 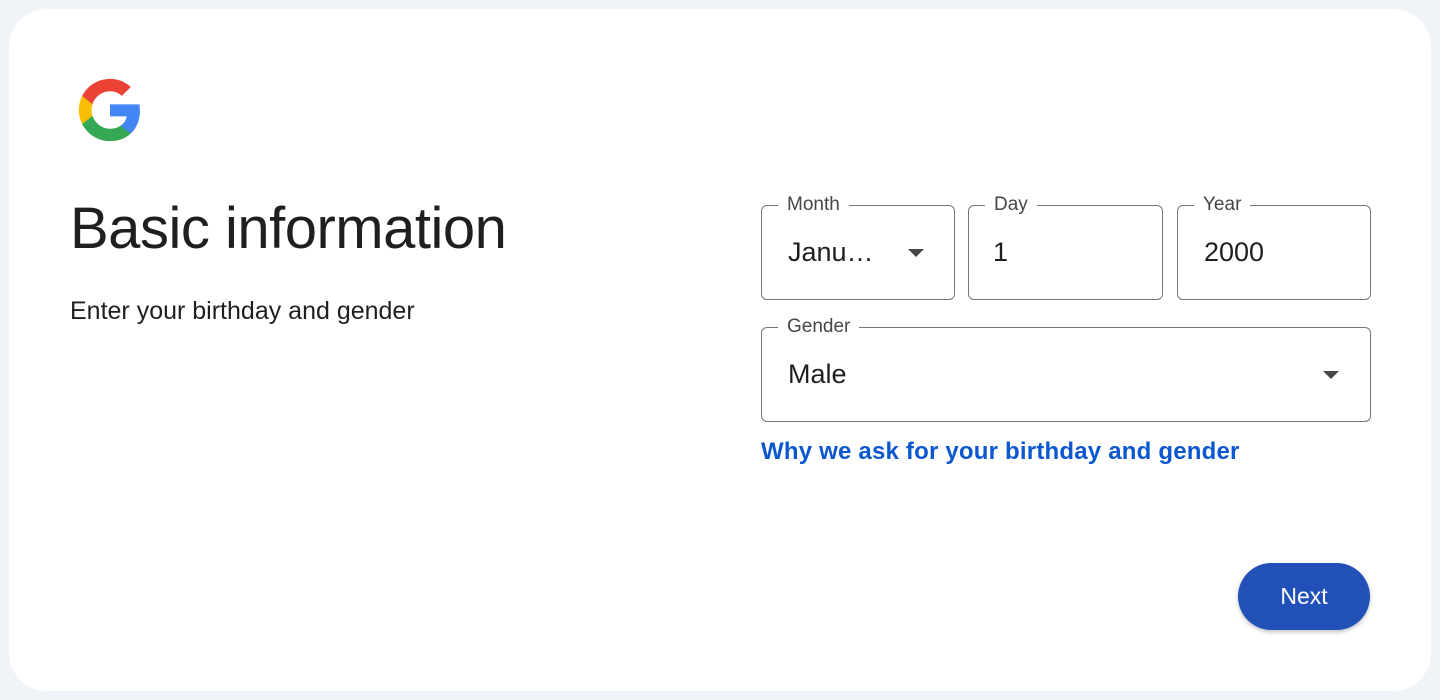 What do you see at coordinates (109, 110) in the screenshot?
I see `google-logo-icon` at bounding box center [109, 110].